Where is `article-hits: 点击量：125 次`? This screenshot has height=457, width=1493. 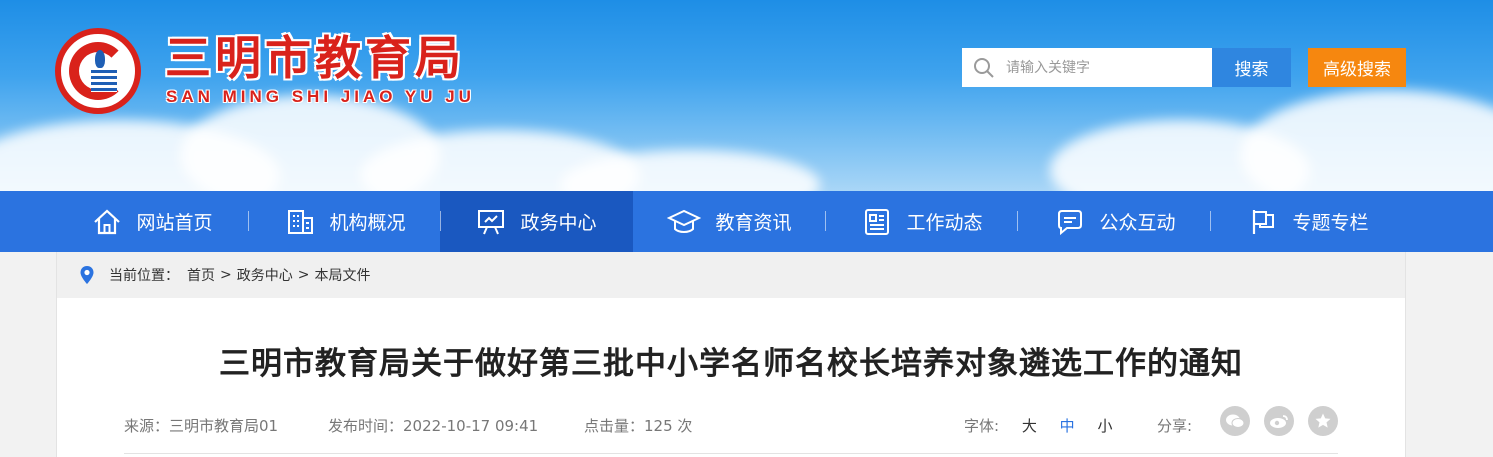
article-hits: 点击量：125 次 is located at coordinates (638, 425).